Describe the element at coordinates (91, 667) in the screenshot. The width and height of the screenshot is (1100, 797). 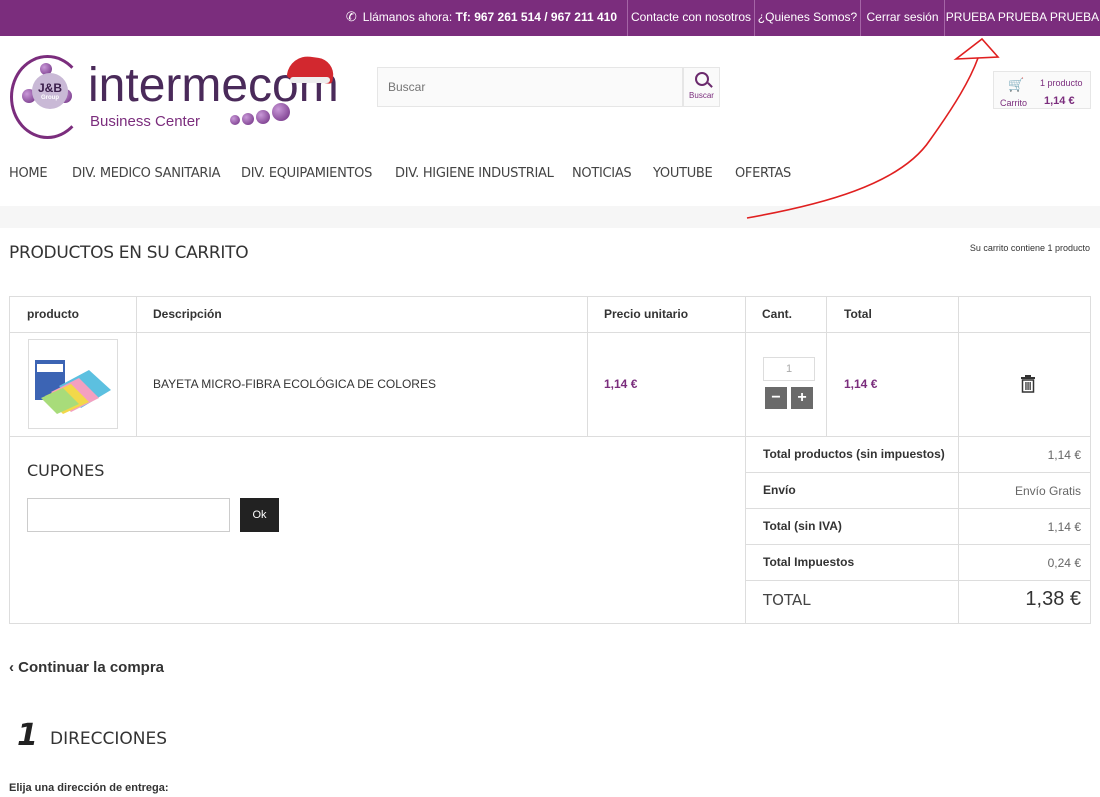
I see `continue-shopping-label: Continuar la compra` at that location.